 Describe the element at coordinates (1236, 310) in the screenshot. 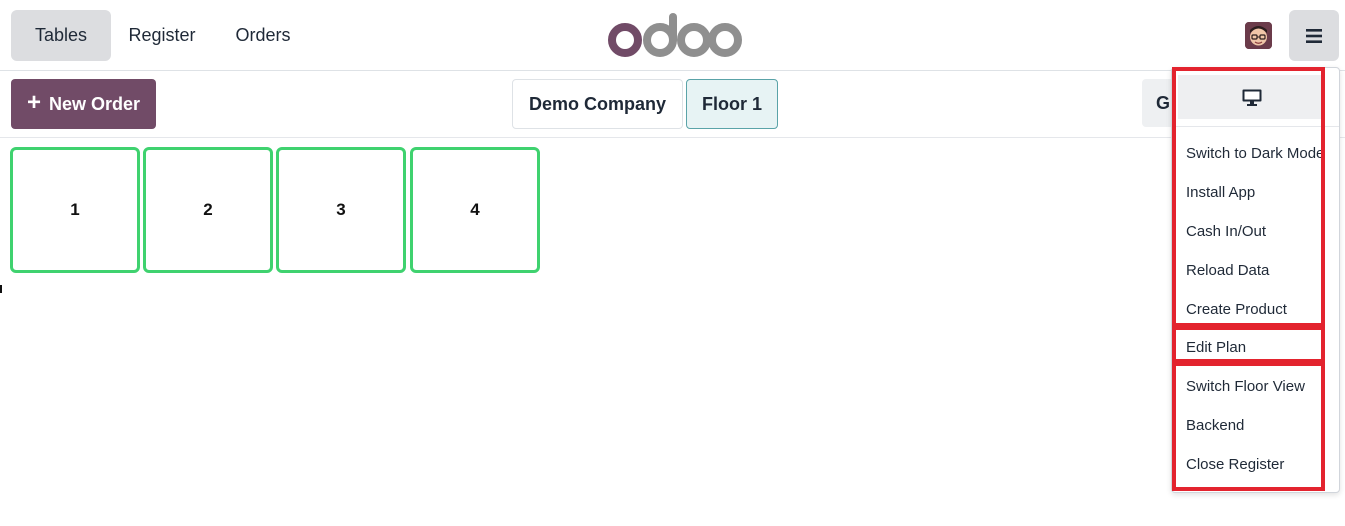

I see `menu-item-create-product: Create Product` at that location.